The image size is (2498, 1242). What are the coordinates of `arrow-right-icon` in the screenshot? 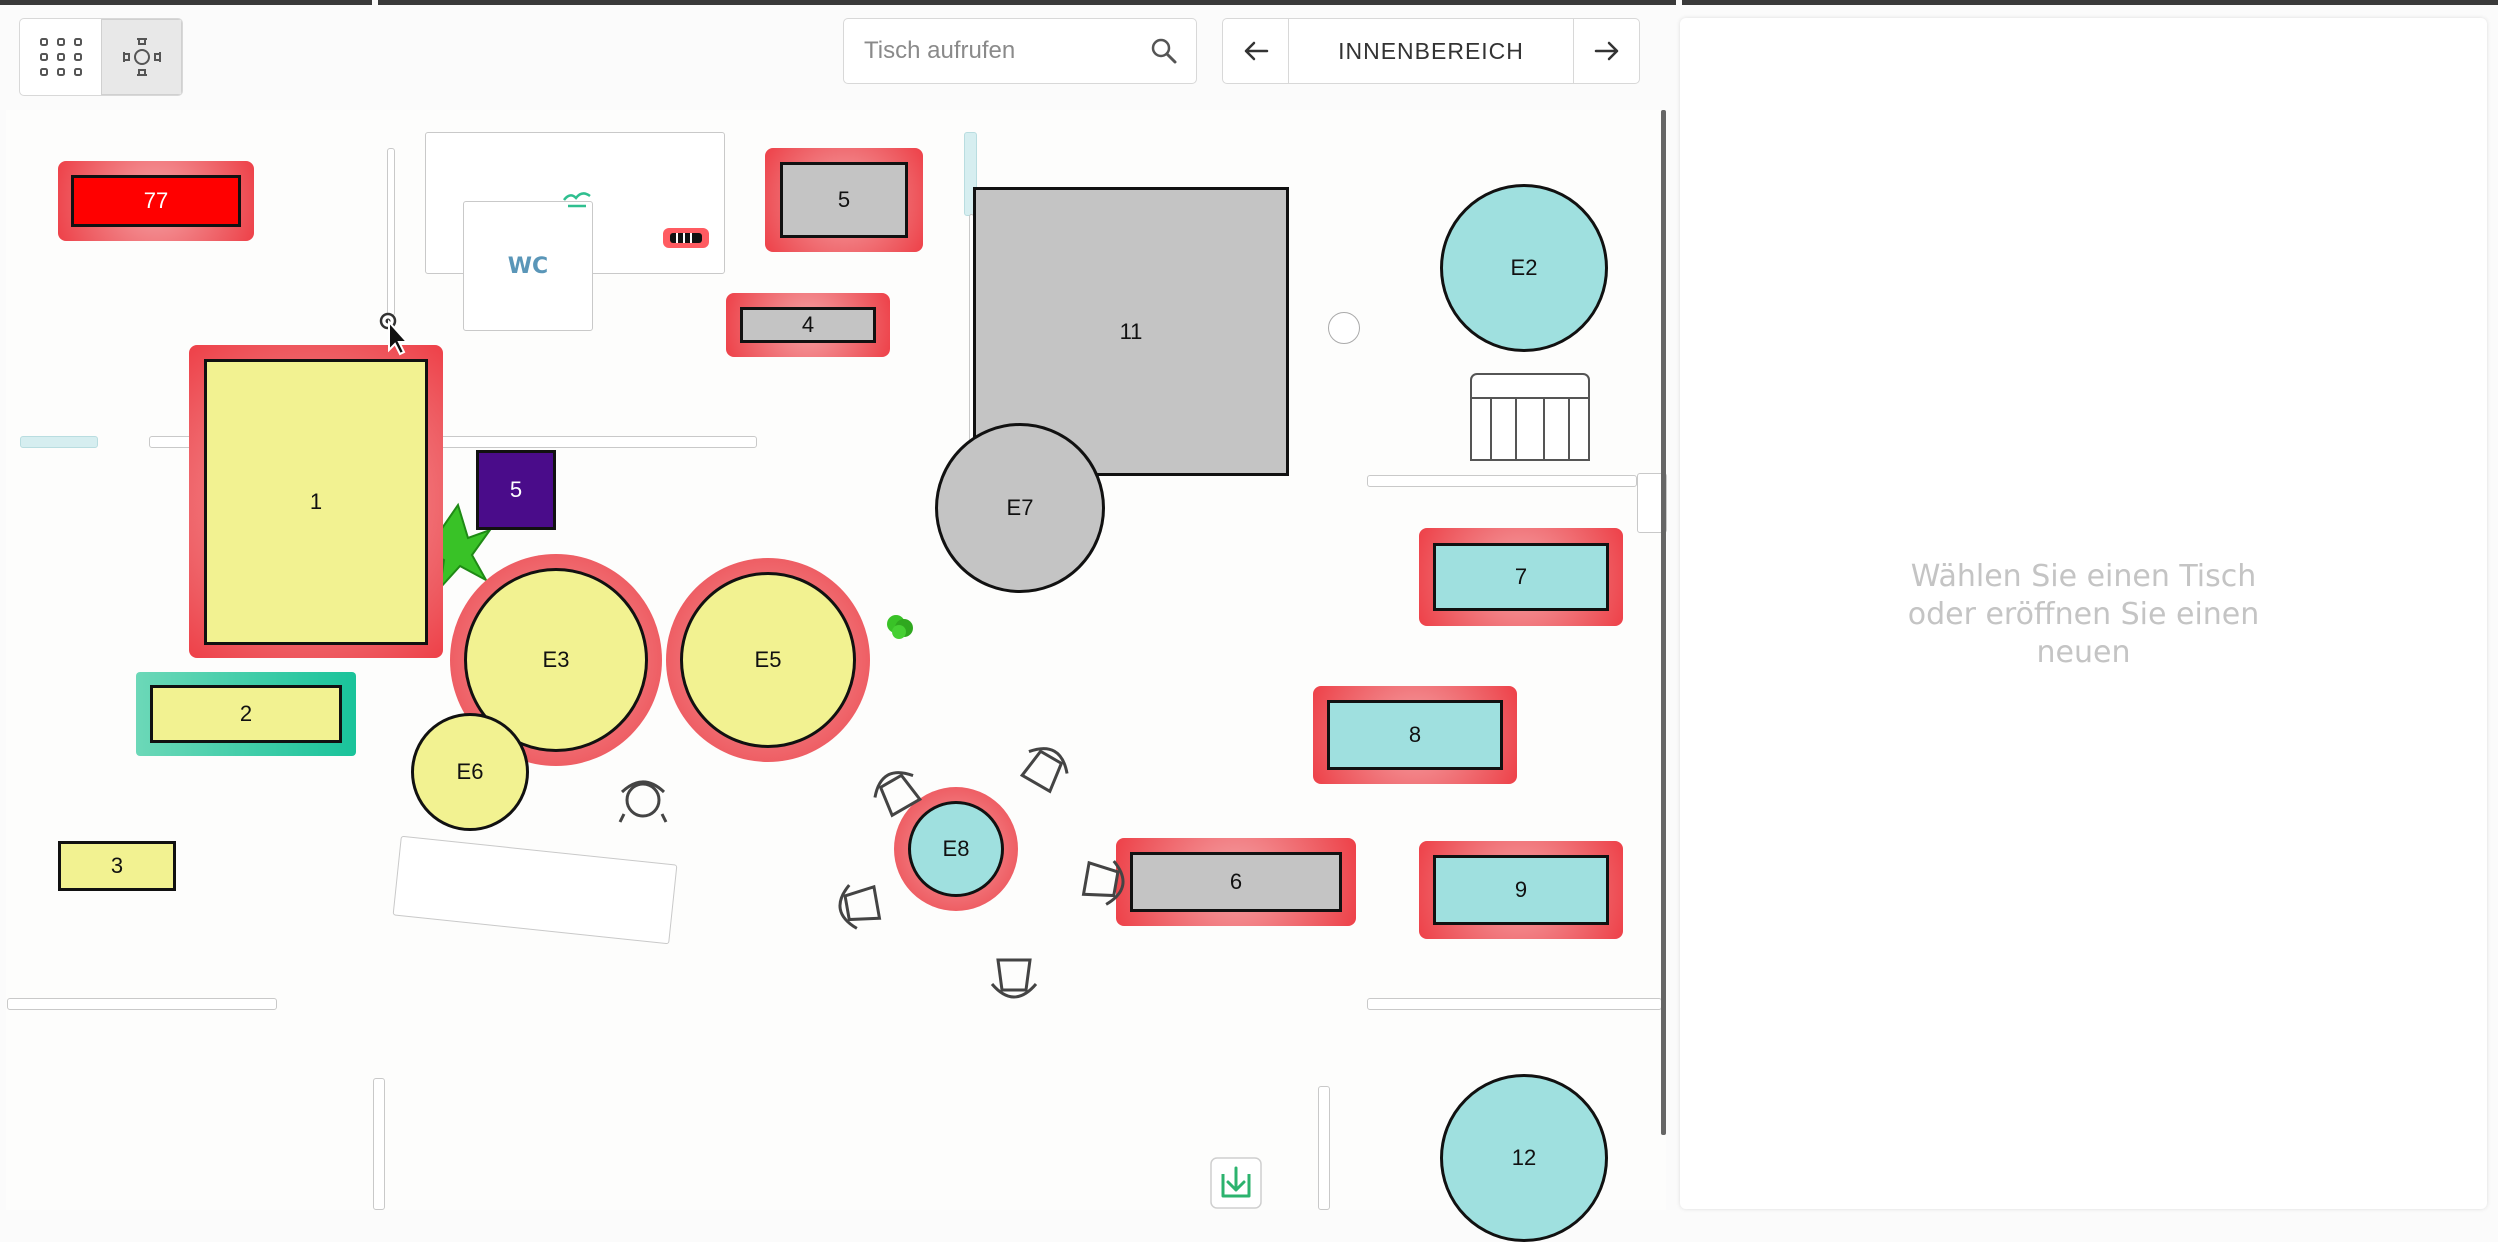 It's located at (1606, 51).